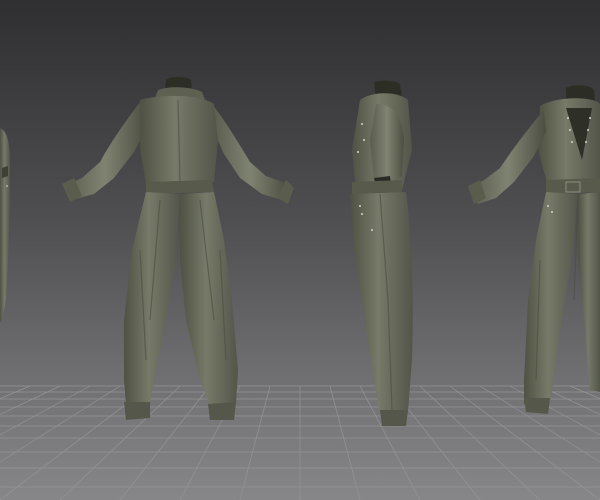  What do you see at coordinates (534, 249) in the screenshot?
I see `jumpsuit-front-view` at bounding box center [534, 249].